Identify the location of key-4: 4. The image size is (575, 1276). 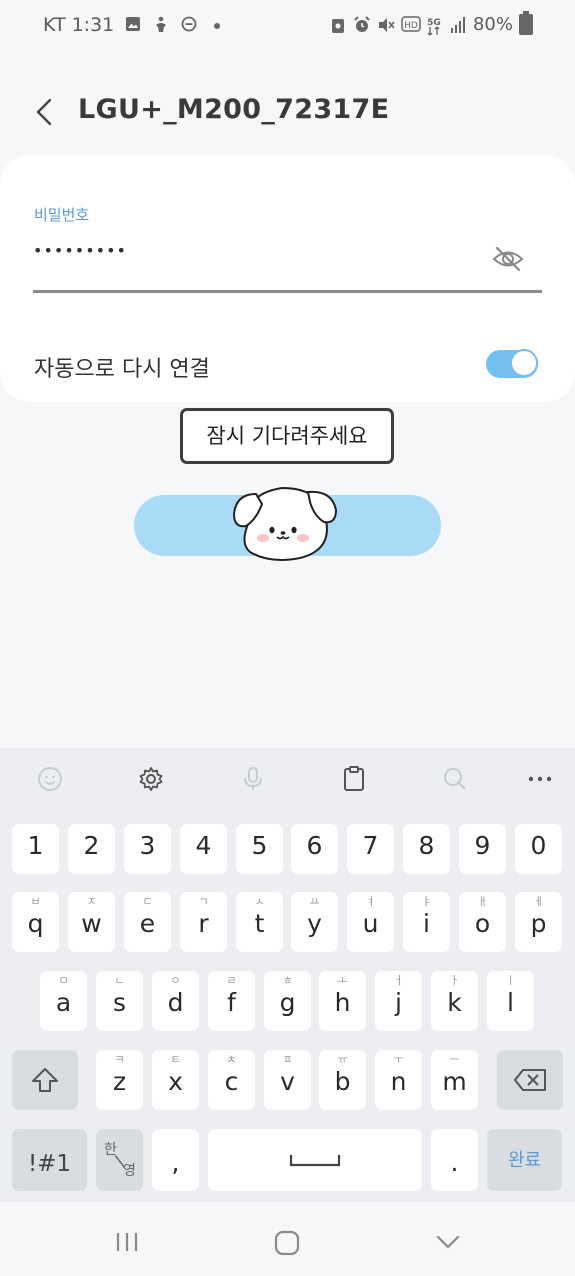
(203, 849).